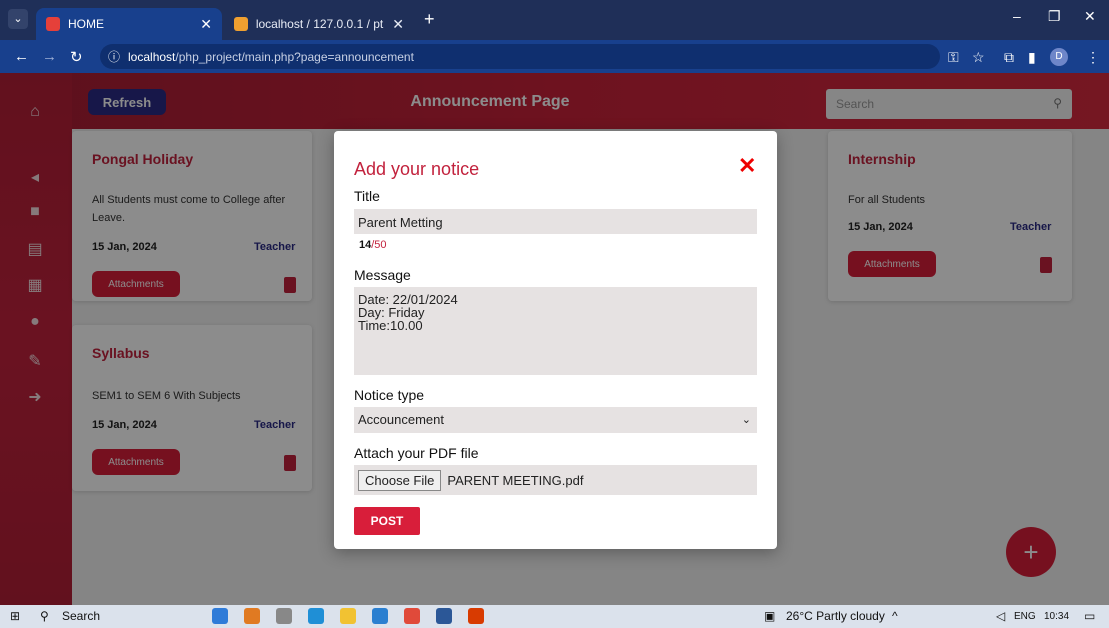 This screenshot has height=628, width=1109. Describe the element at coordinates (387, 521) in the screenshot. I see `post-button: POST` at that location.